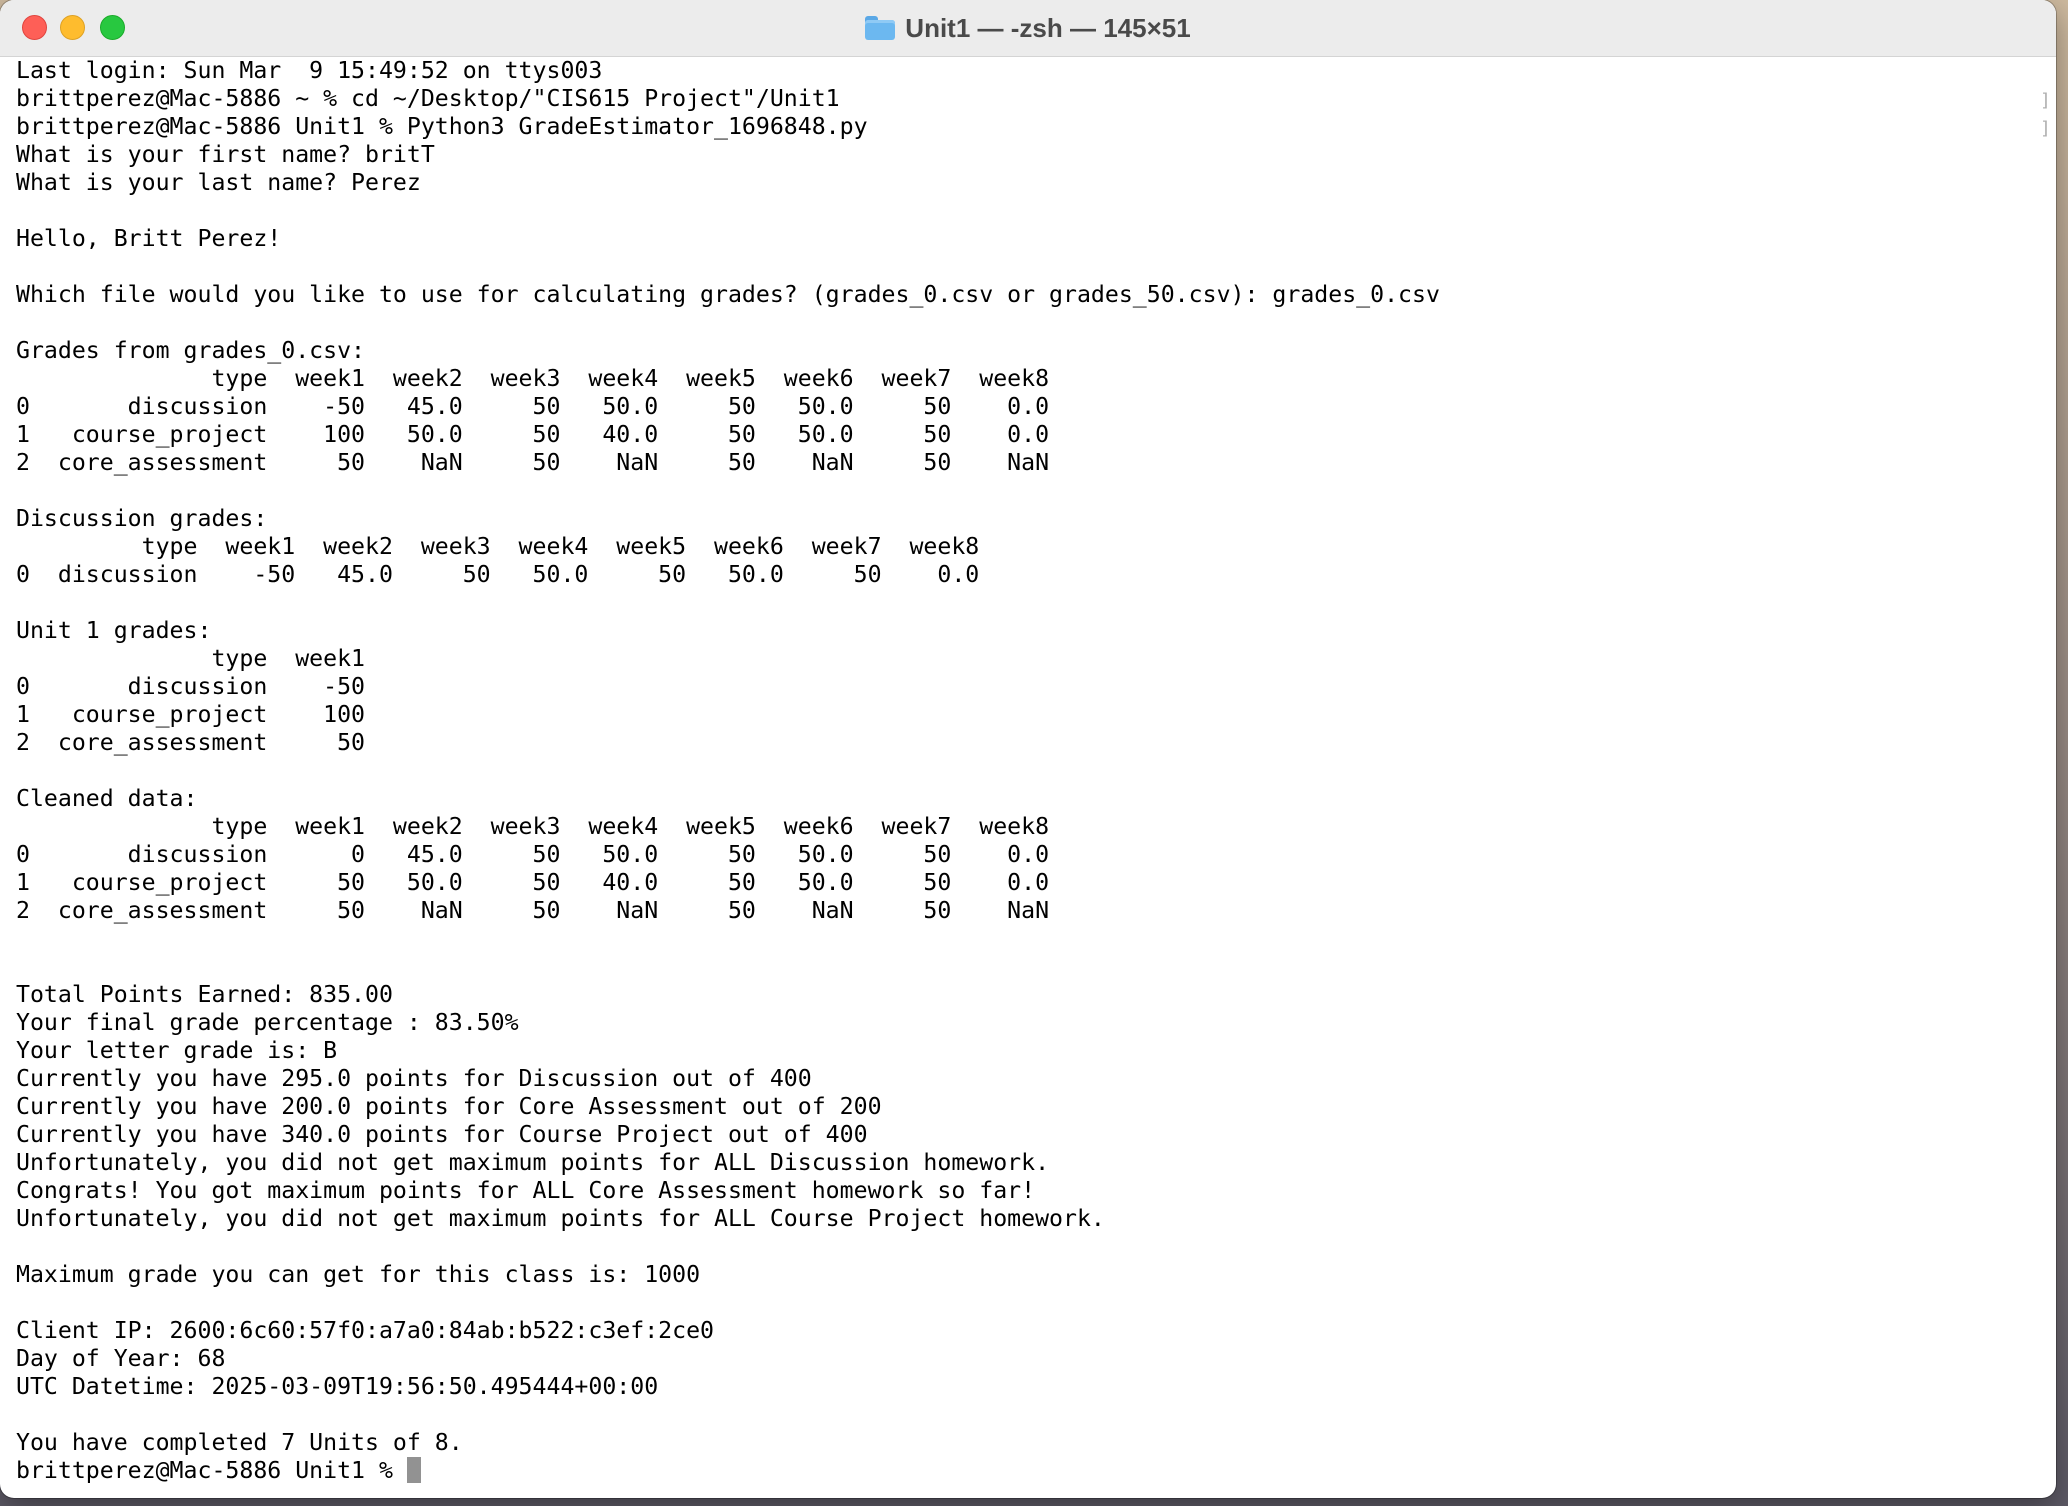 This screenshot has width=2068, height=1506. What do you see at coordinates (204, 994) in the screenshot?
I see `terminal-line: Total Points Earned: 835.00` at bounding box center [204, 994].